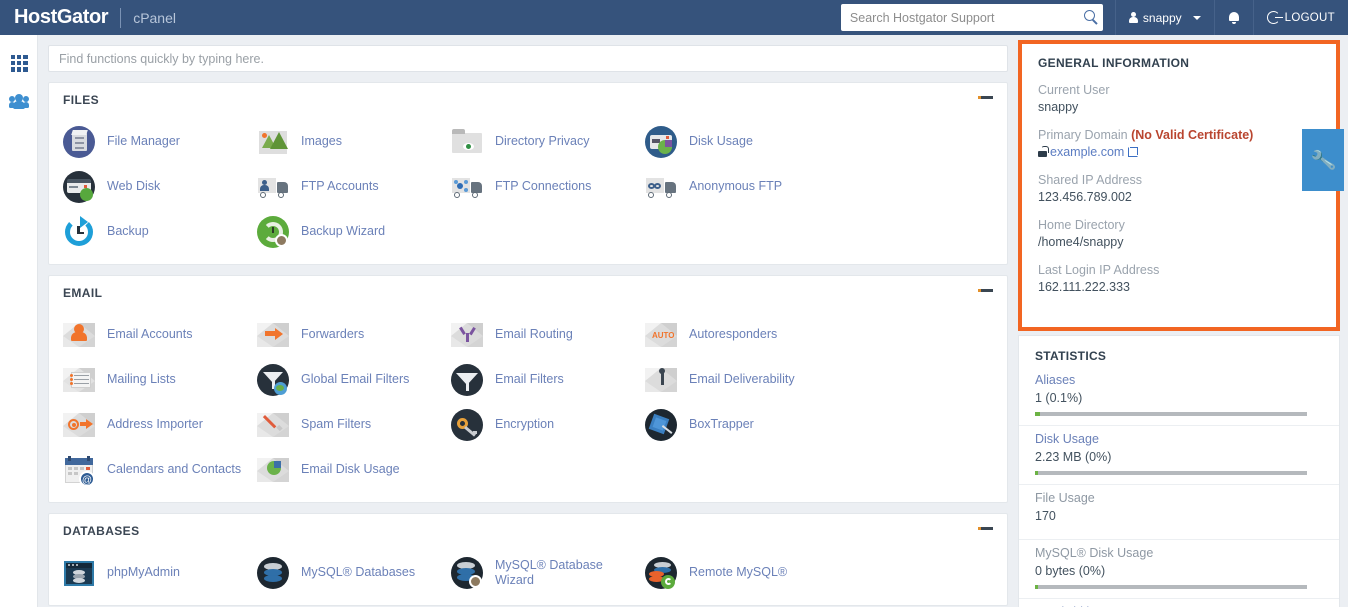  What do you see at coordinates (346, 424) in the screenshot?
I see `tile-spam-filters: Spam Filters` at bounding box center [346, 424].